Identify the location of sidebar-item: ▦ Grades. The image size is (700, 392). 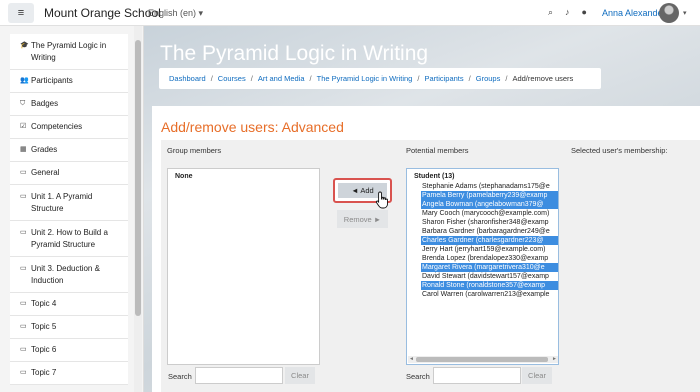
(69, 150).